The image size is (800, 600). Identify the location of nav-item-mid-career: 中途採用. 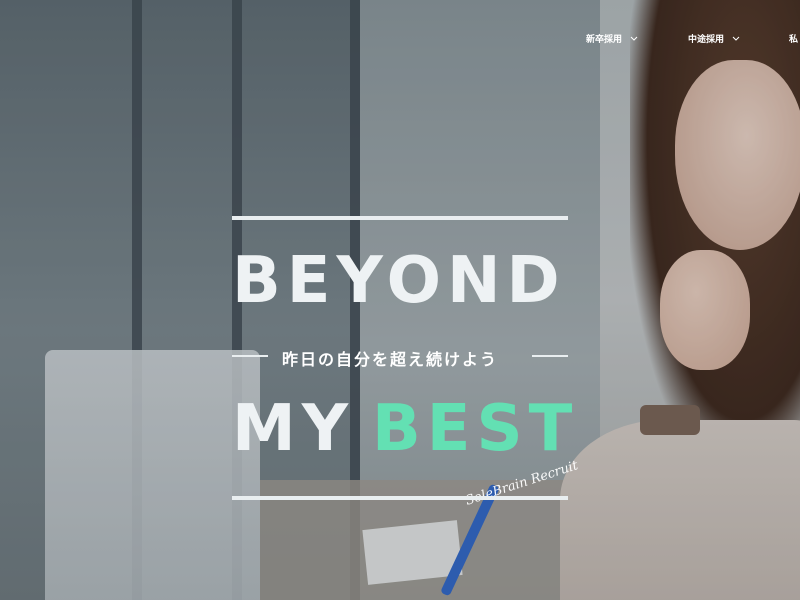
(714, 38).